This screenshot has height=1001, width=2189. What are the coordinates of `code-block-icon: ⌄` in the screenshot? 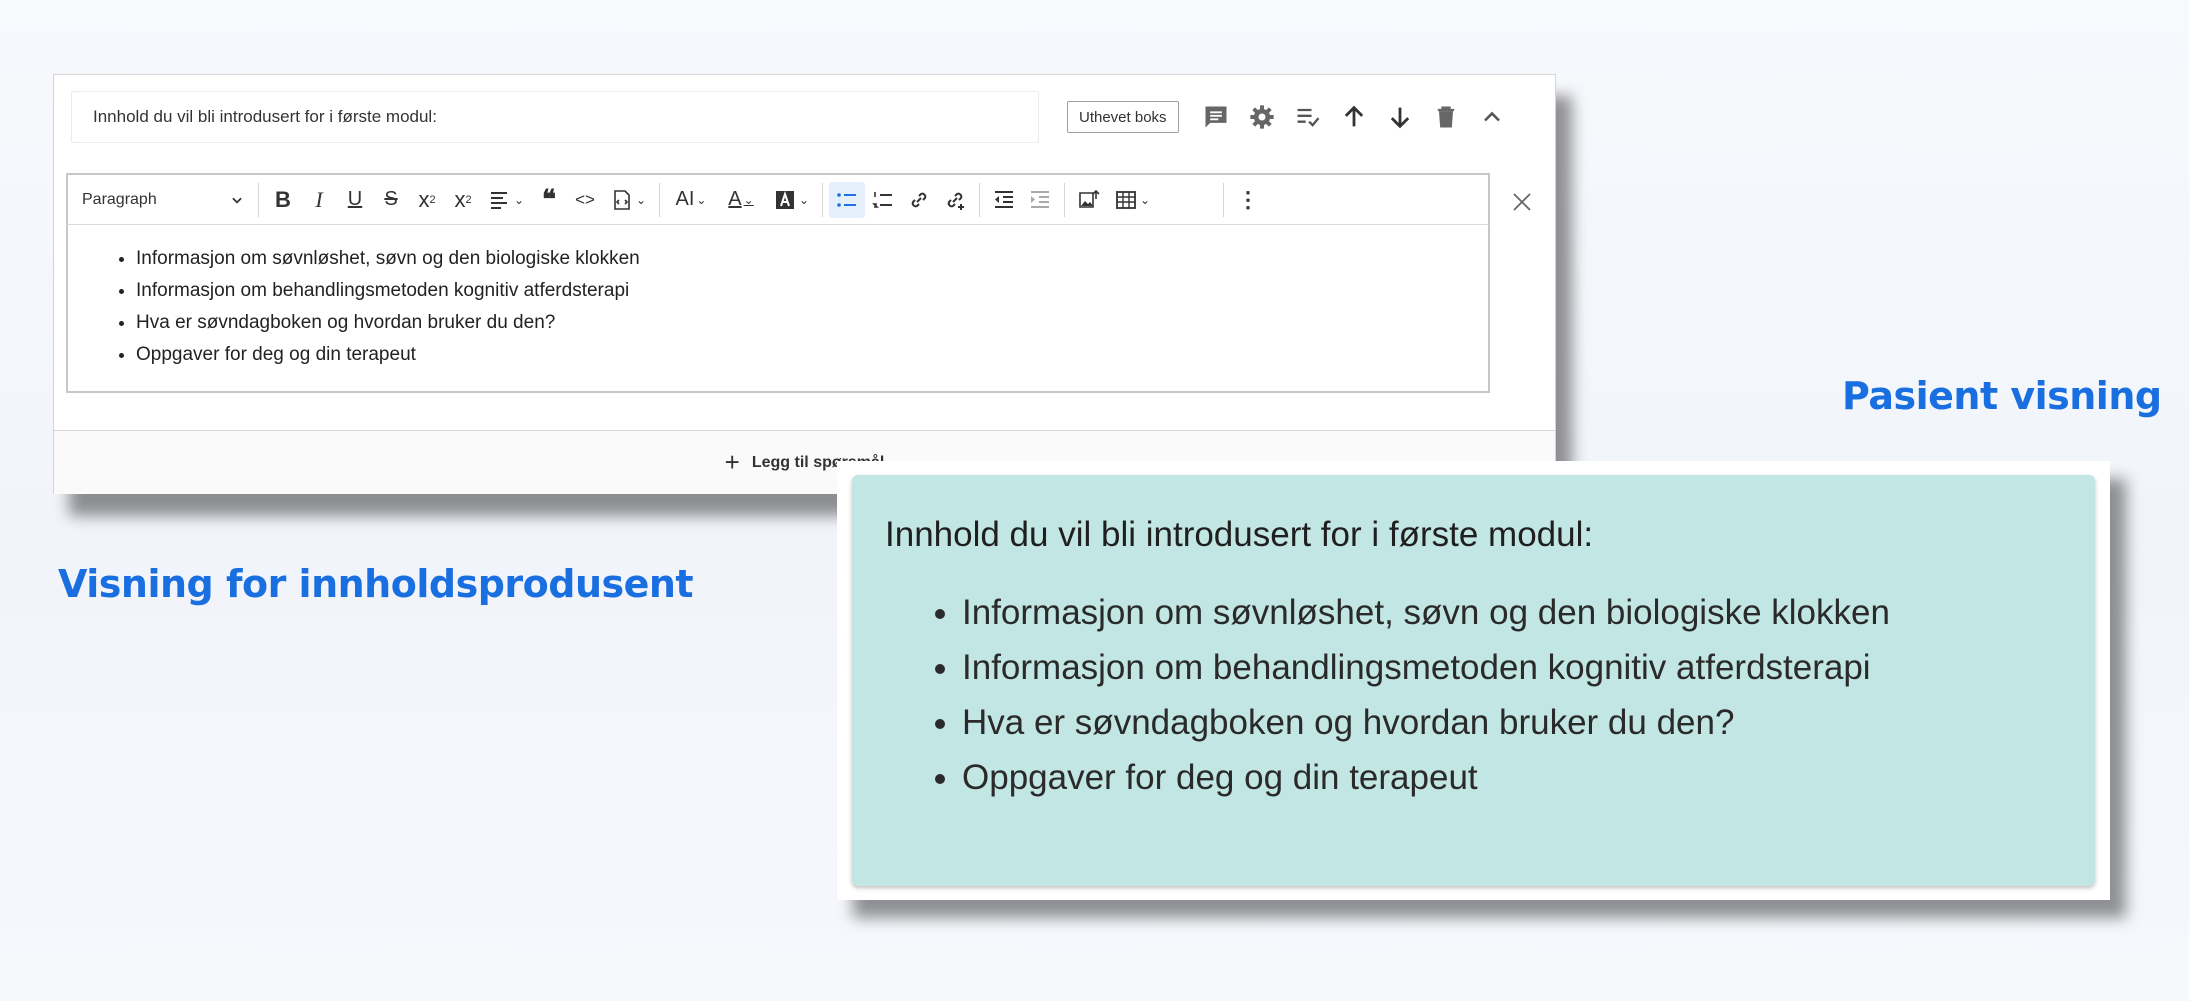 It's located at (628, 200).